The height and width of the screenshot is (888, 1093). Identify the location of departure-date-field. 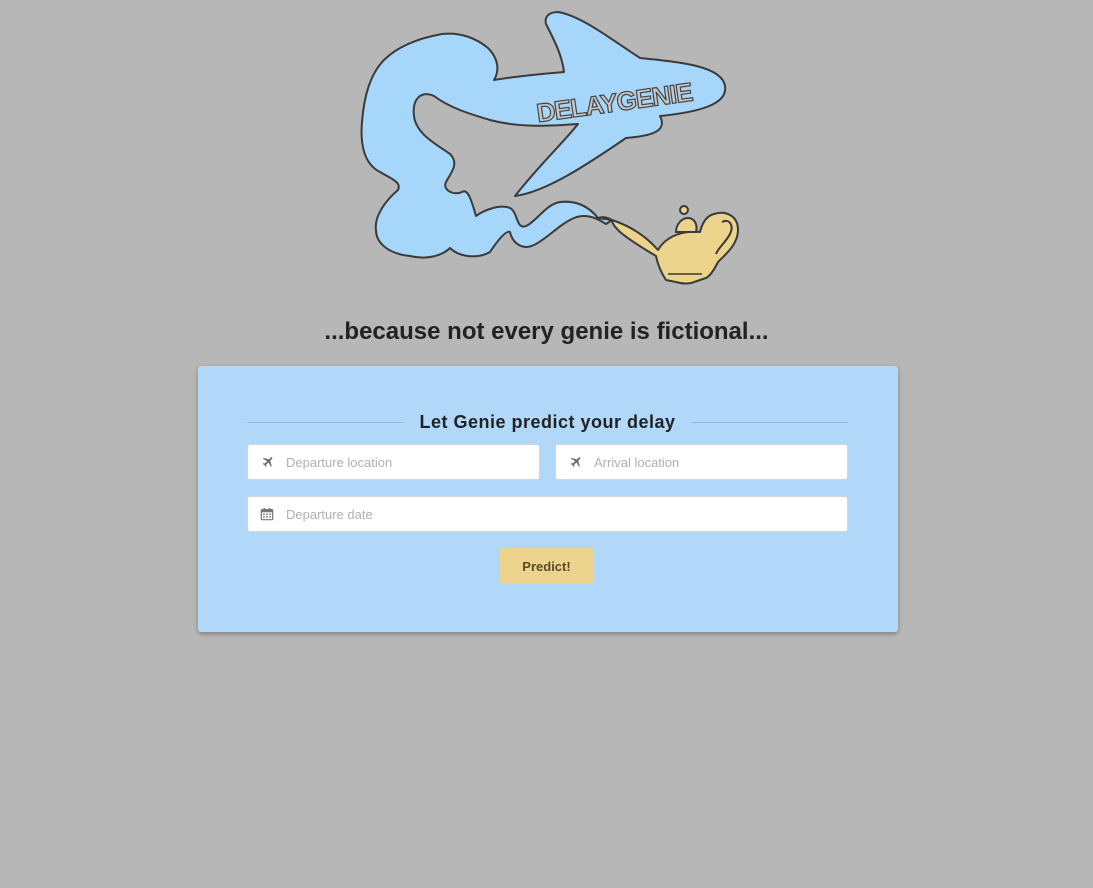
(547, 514).